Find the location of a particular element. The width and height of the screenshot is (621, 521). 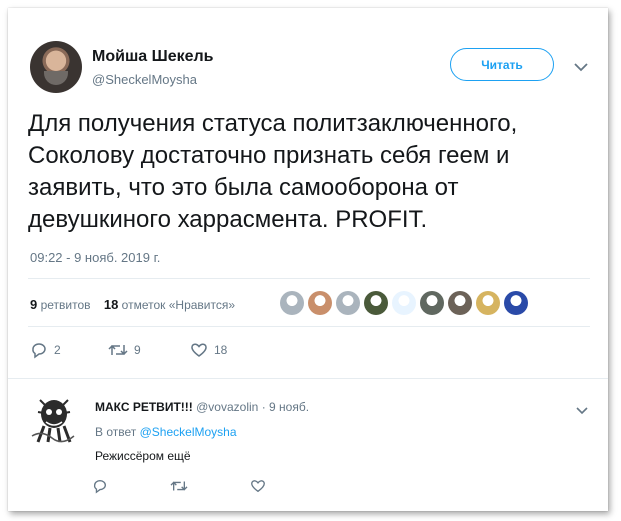

reply-to-mention: @SheckelMoysha is located at coordinates (188, 432).